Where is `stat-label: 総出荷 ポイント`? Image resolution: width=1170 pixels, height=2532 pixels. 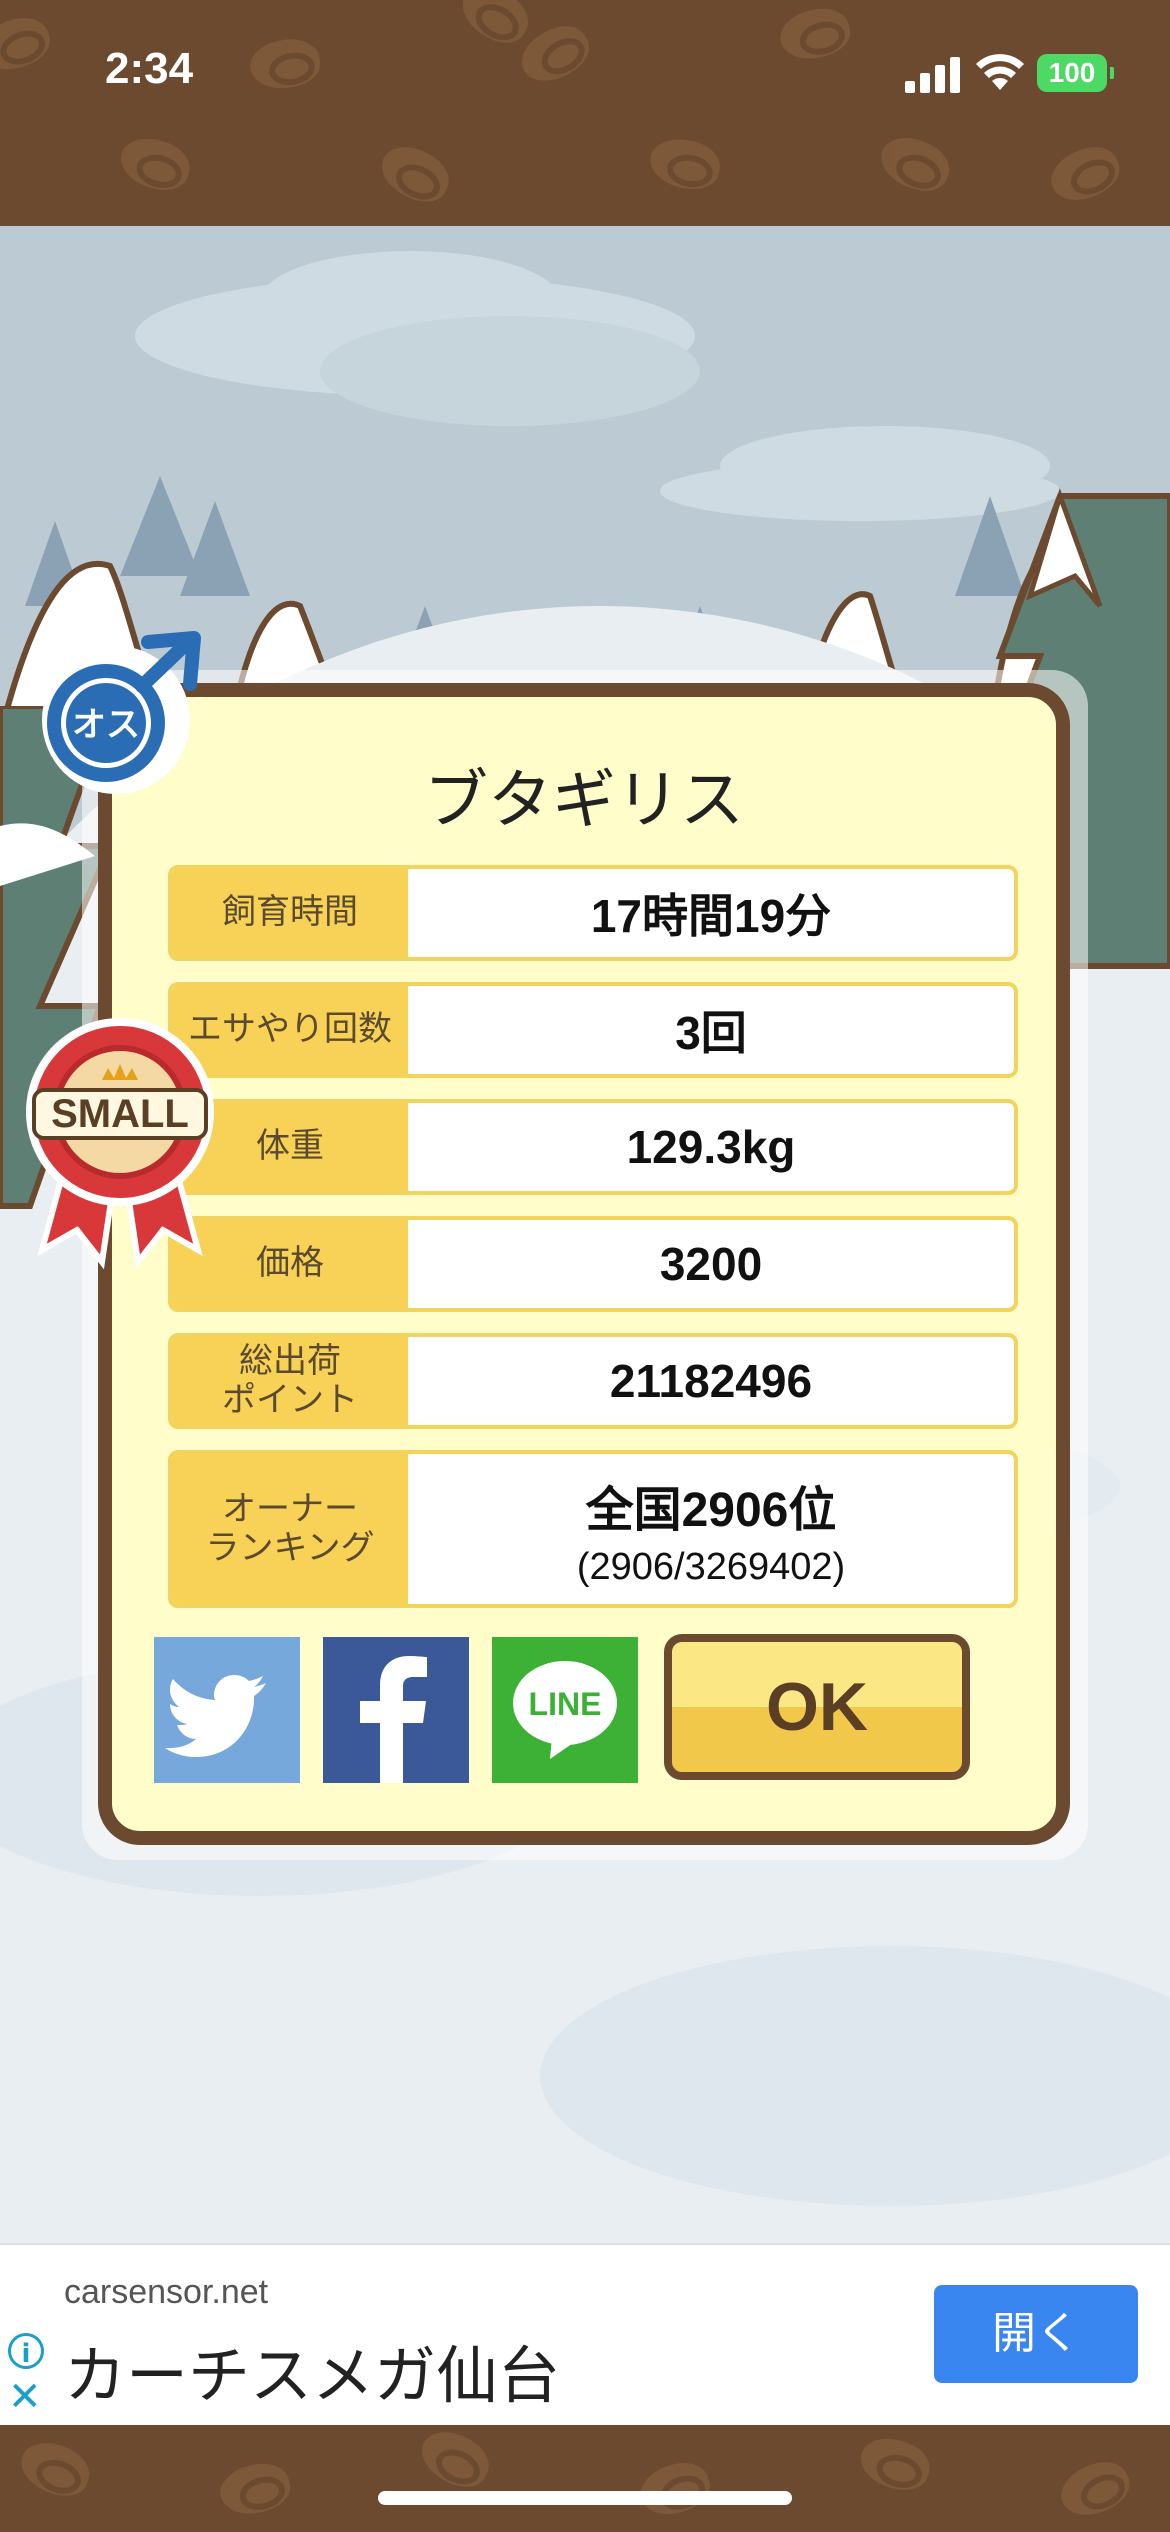 stat-label: 総出荷 ポイント is located at coordinates (290, 1381).